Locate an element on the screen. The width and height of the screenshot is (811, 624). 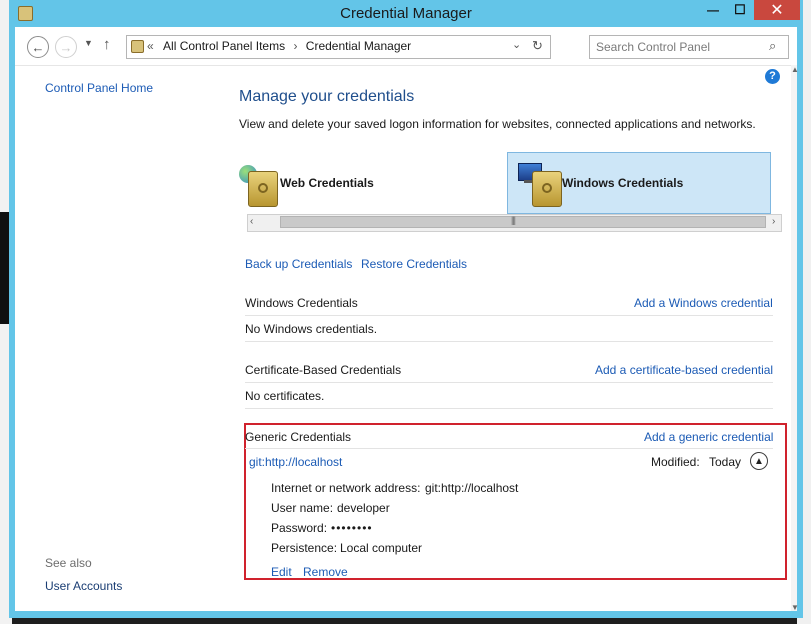
web-credentials-icon is located at coordinates (258, 184).